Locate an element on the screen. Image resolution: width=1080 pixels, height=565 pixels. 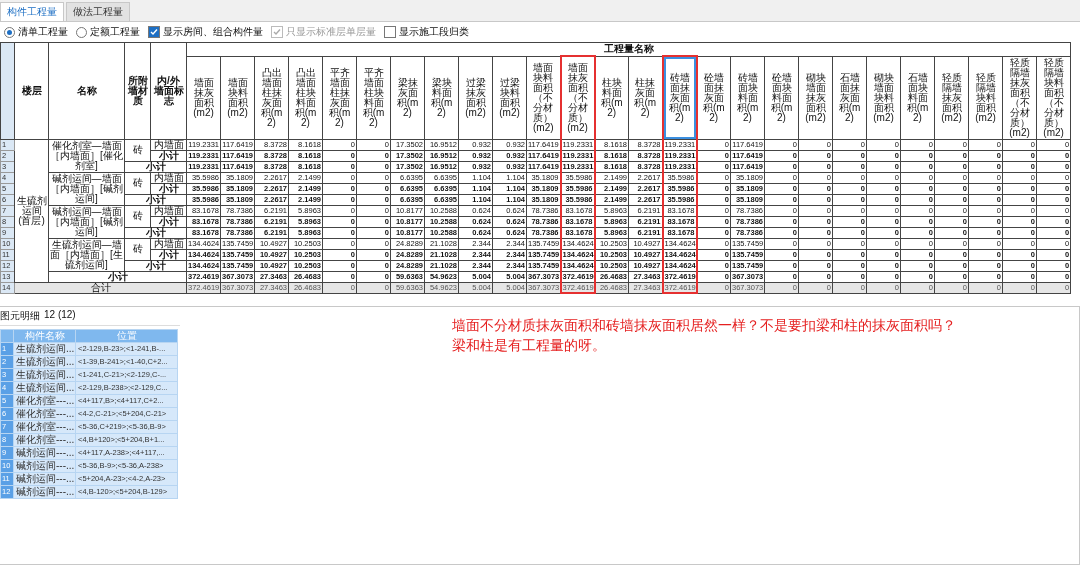
column-header: 凸出墙面柱抹灰面积(m2) is located at coordinates (271, 97).